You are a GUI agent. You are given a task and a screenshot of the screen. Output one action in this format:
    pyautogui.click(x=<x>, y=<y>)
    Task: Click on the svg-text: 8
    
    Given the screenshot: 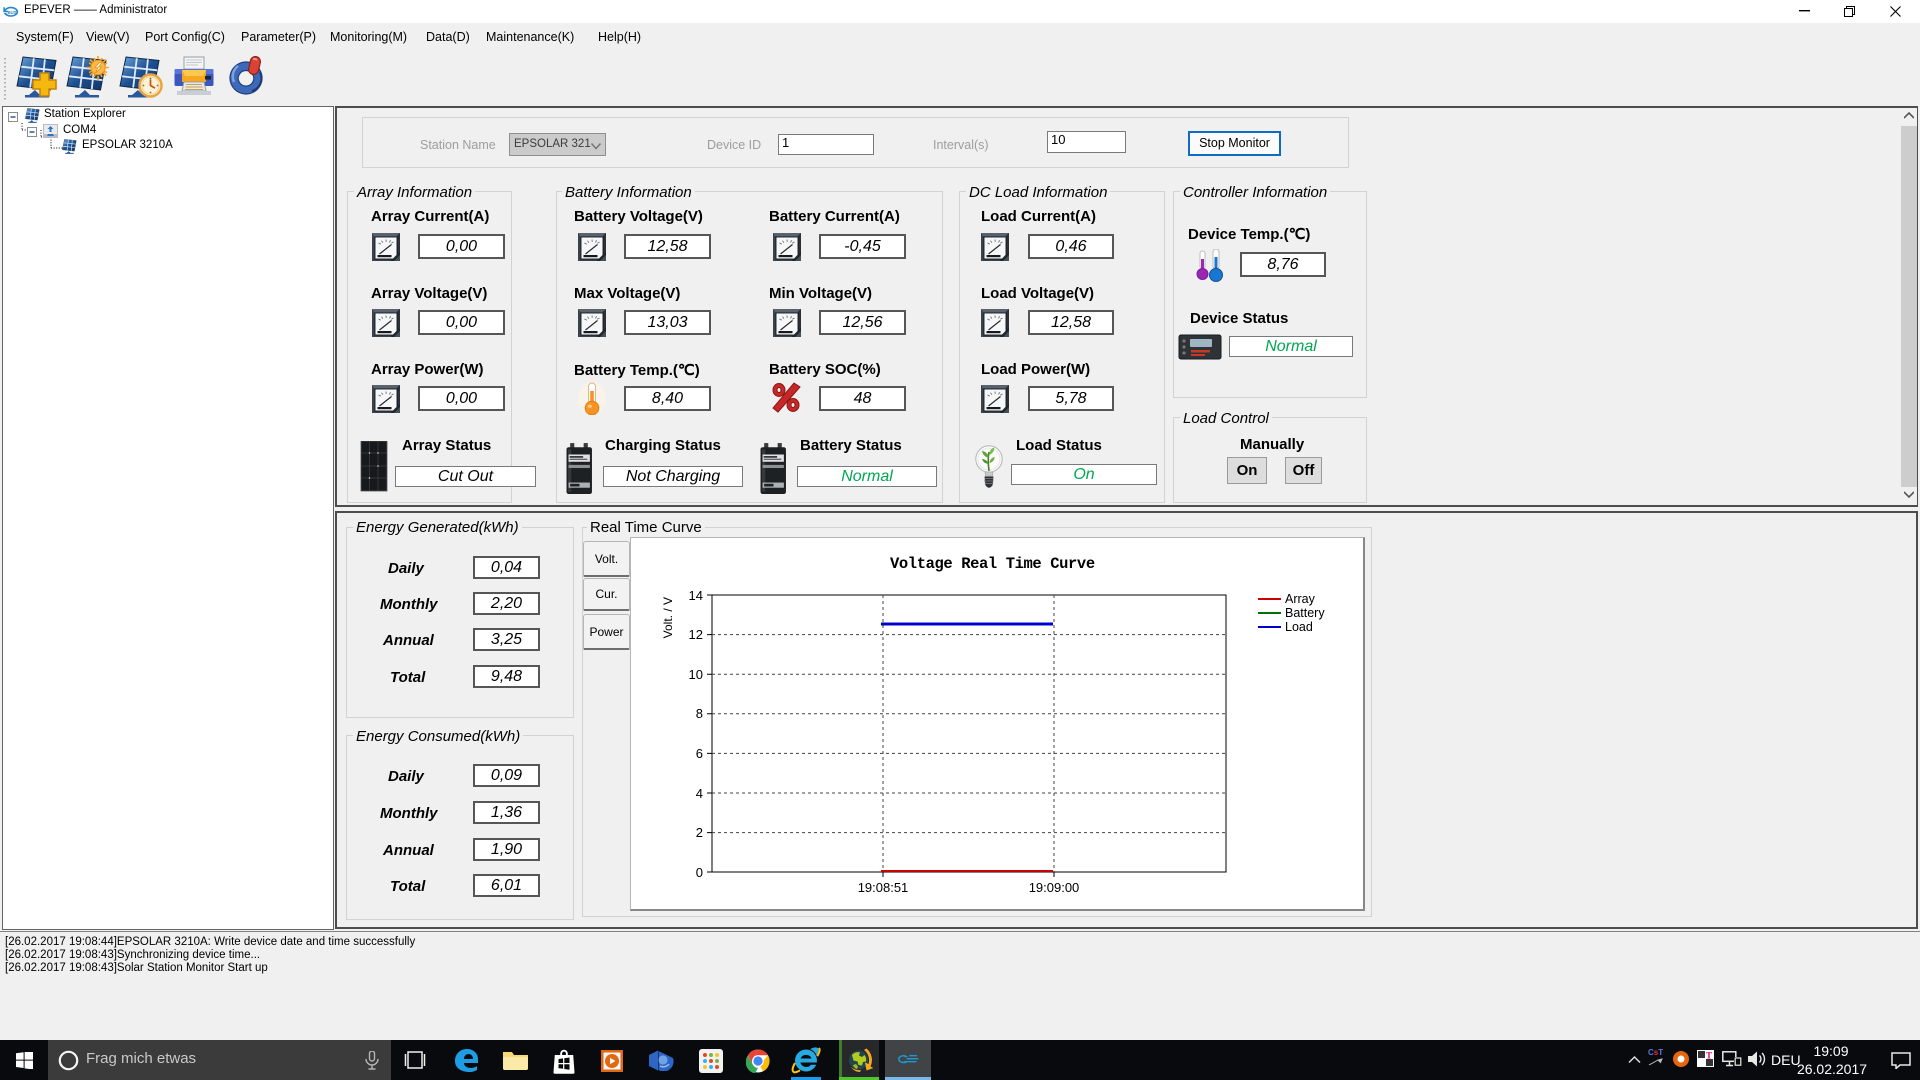 What is the action you would take?
    pyautogui.click(x=699, y=713)
    